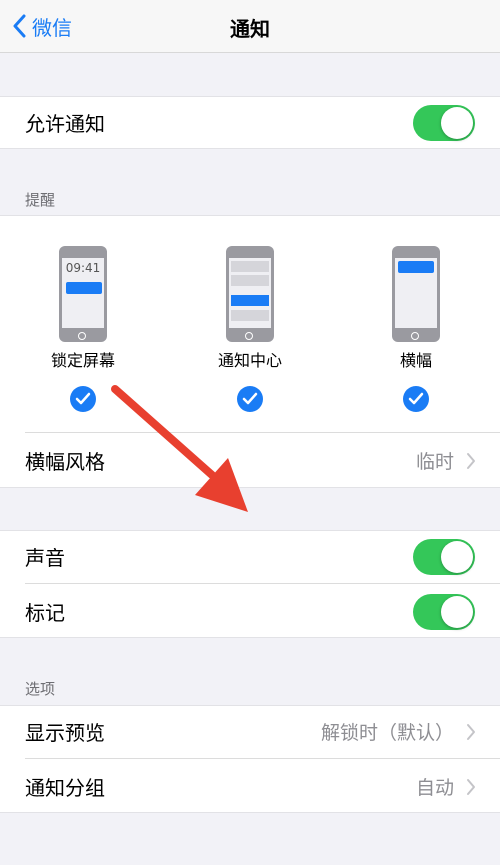  Describe the element at coordinates (444, 122) in the screenshot. I see `allow-notifications-toggle` at that location.